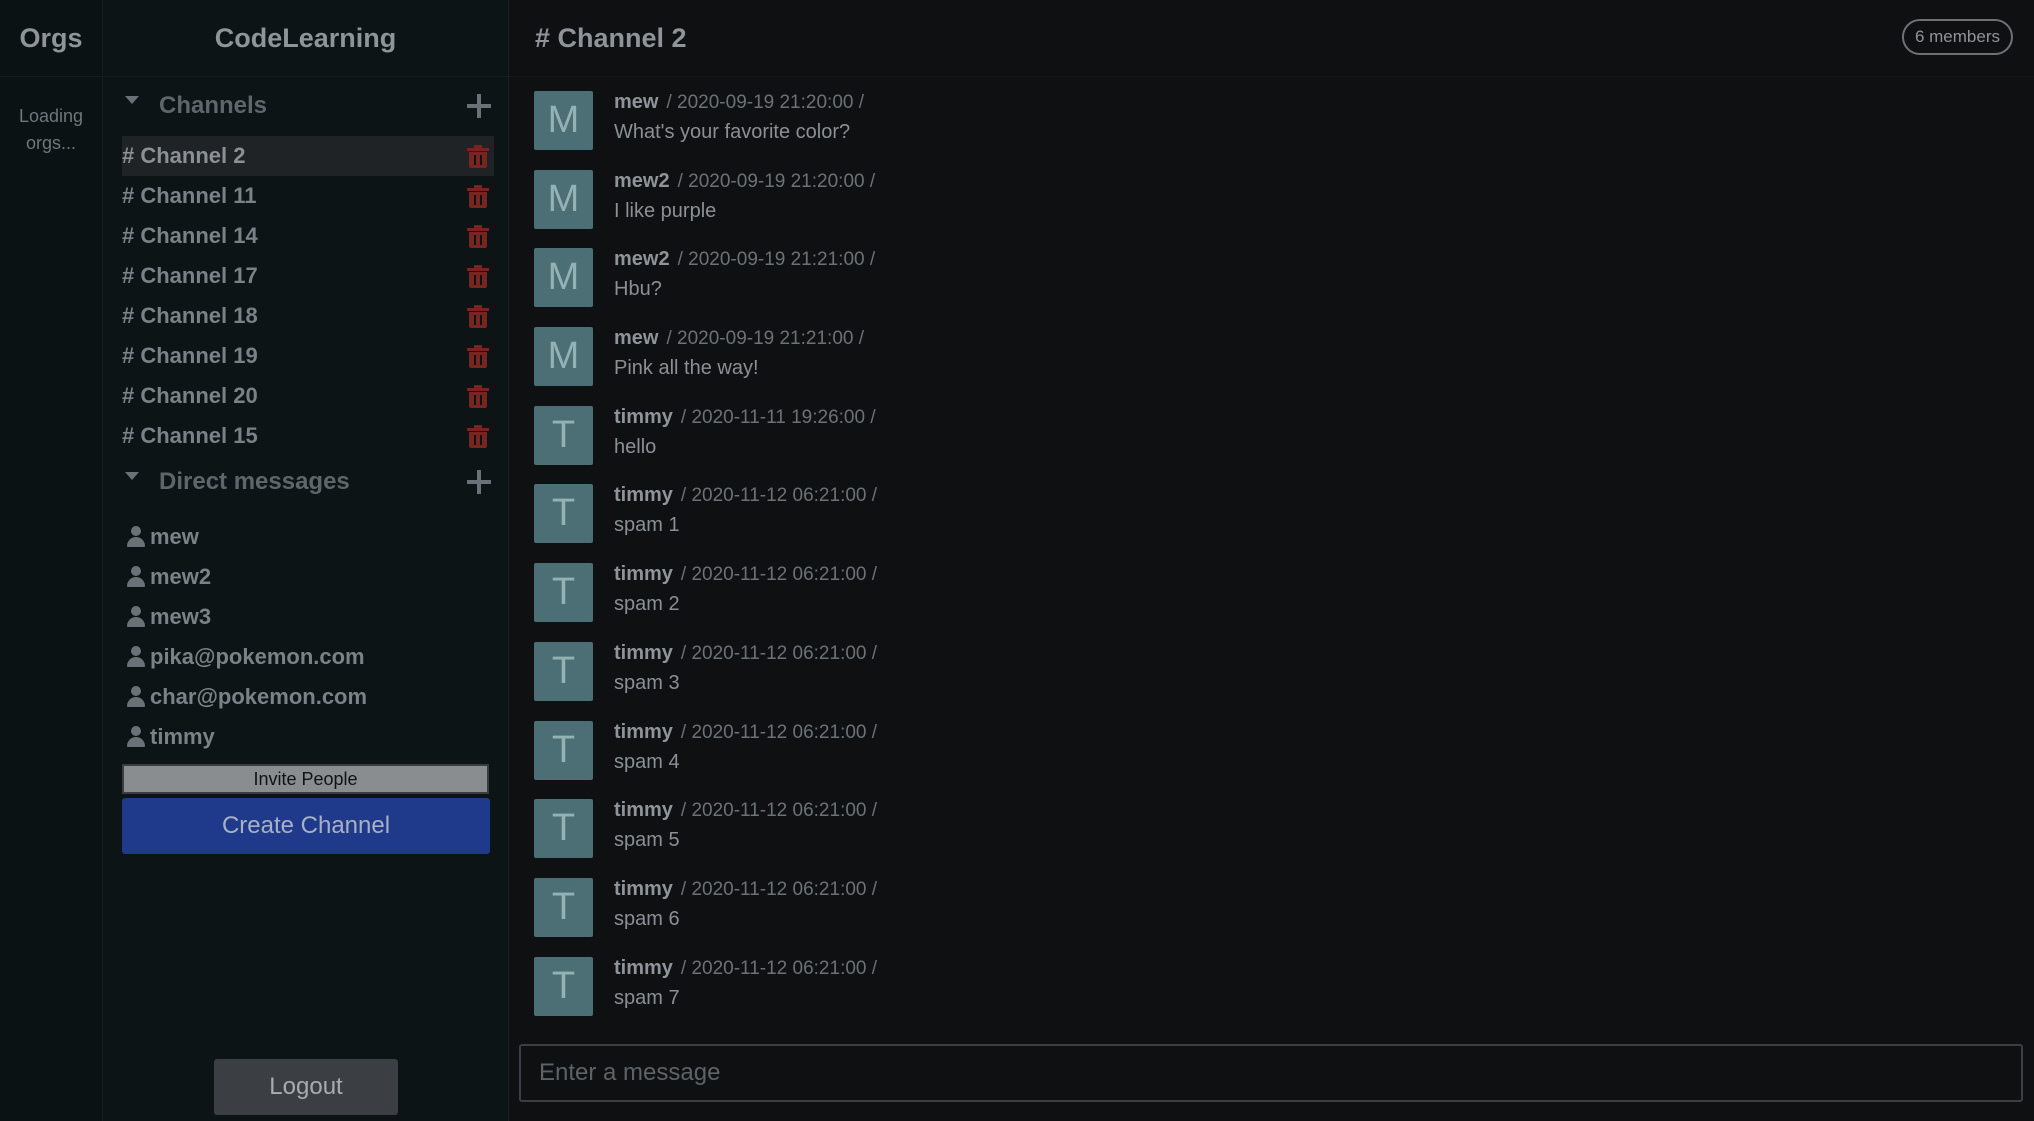 The height and width of the screenshot is (1121, 2034). I want to click on channels-section-label: Channels, so click(213, 105).